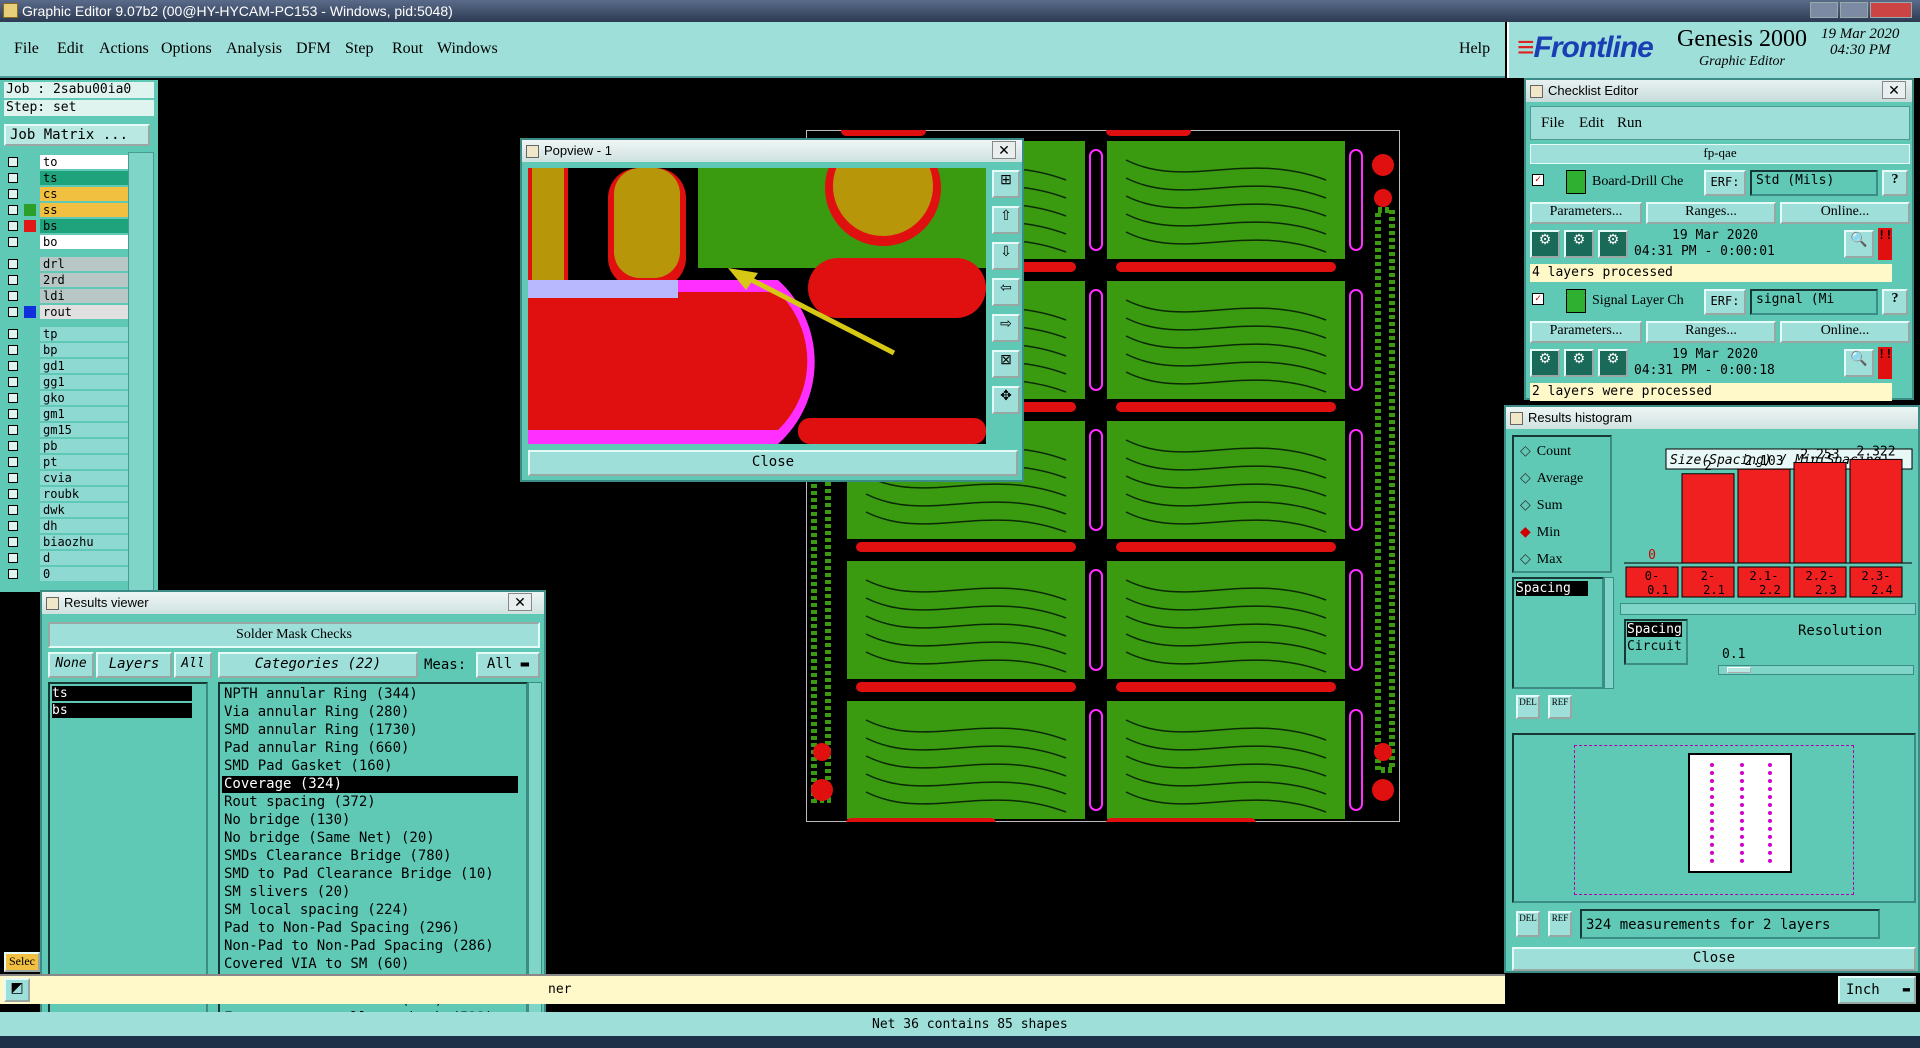 This screenshot has width=1920, height=1048. Describe the element at coordinates (1540, 532) in the screenshot. I see `histogram-option-min: ◆ Min` at that location.